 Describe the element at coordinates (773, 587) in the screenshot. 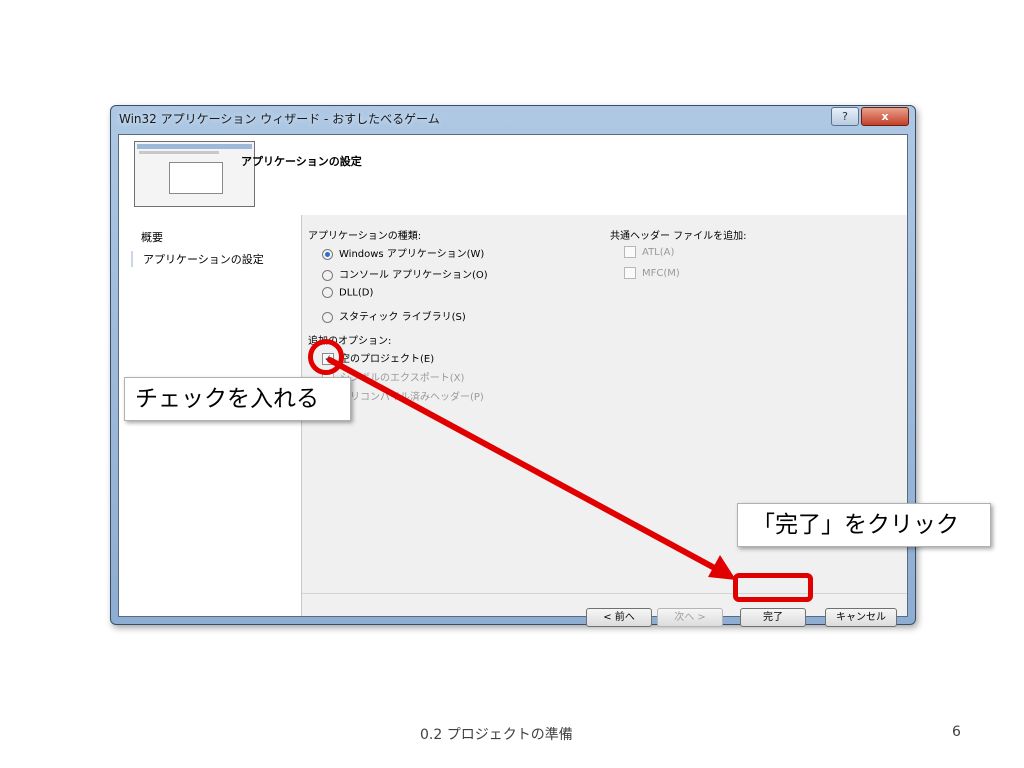

I see `finish-button-highlight` at that location.